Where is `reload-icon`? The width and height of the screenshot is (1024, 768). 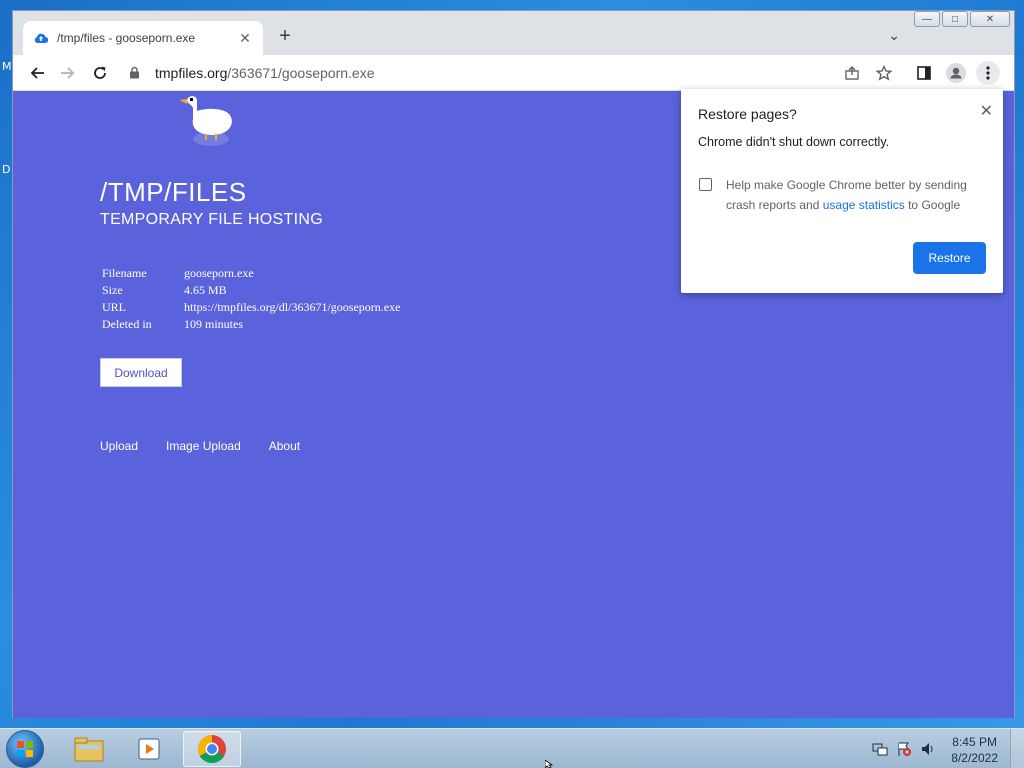
reload-icon is located at coordinates (100, 73).